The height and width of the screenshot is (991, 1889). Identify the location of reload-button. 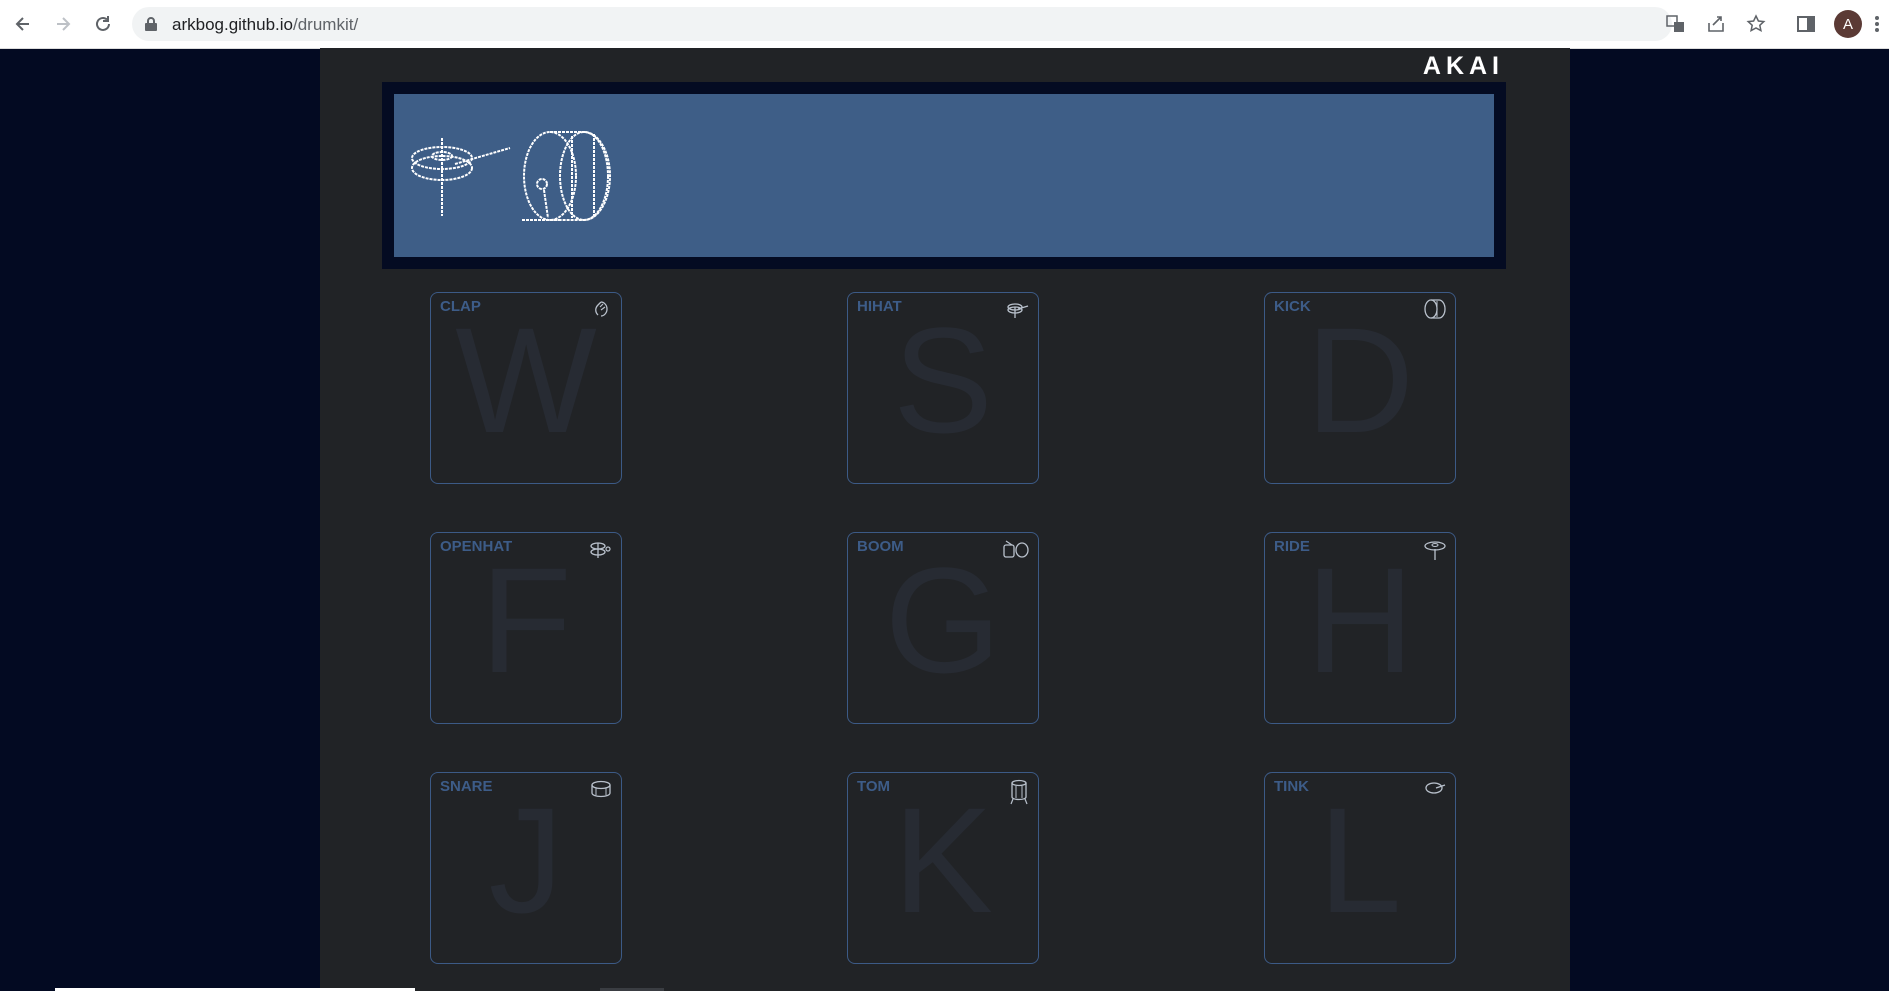
(103, 24).